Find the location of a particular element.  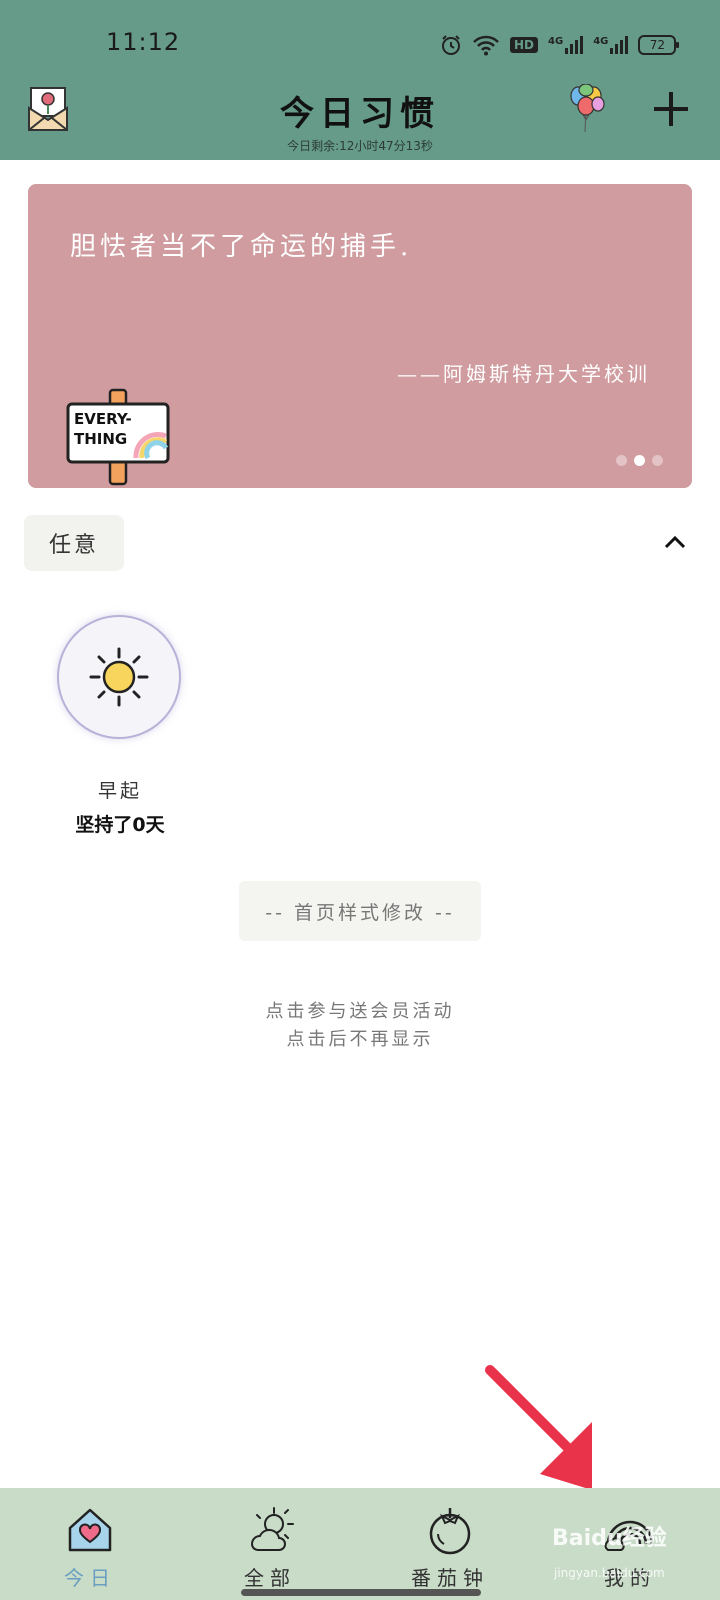

edit-home-style-button: -- 首页样式修改 -- is located at coordinates (360, 911).